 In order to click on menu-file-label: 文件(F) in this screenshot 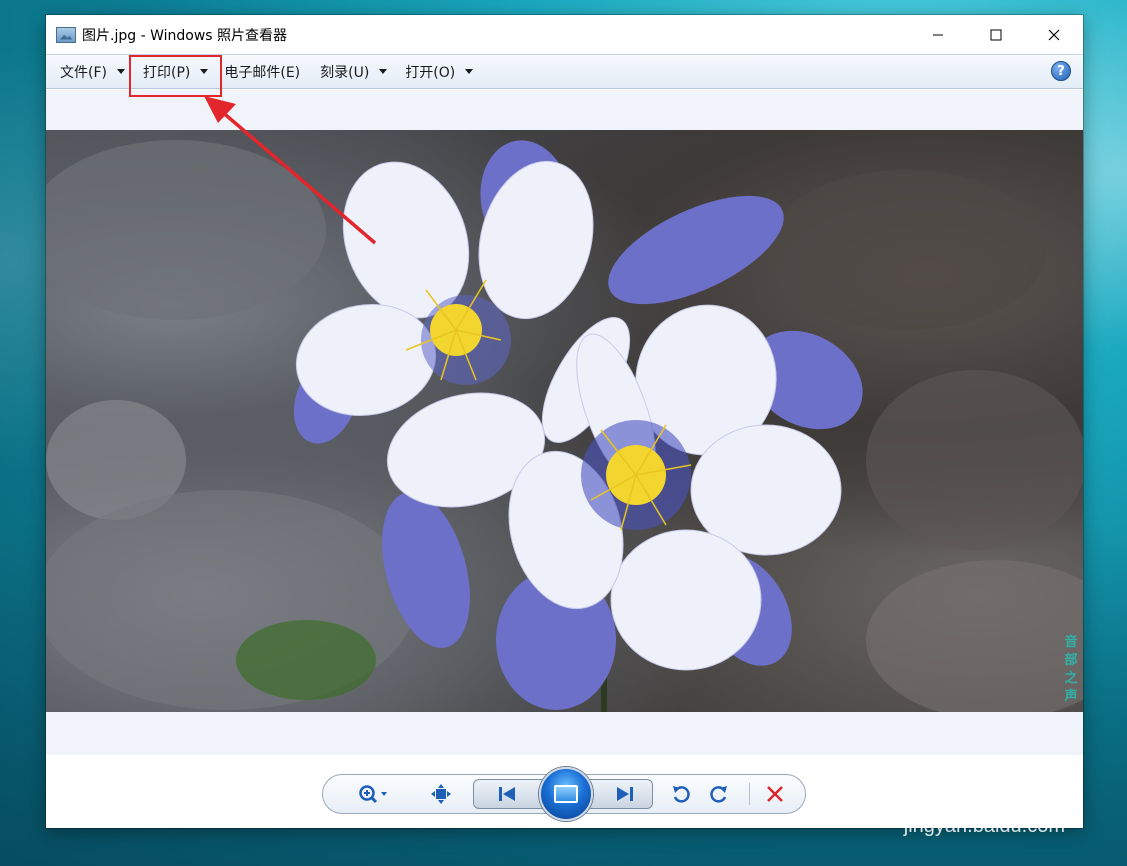, I will do `click(83, 72)`.